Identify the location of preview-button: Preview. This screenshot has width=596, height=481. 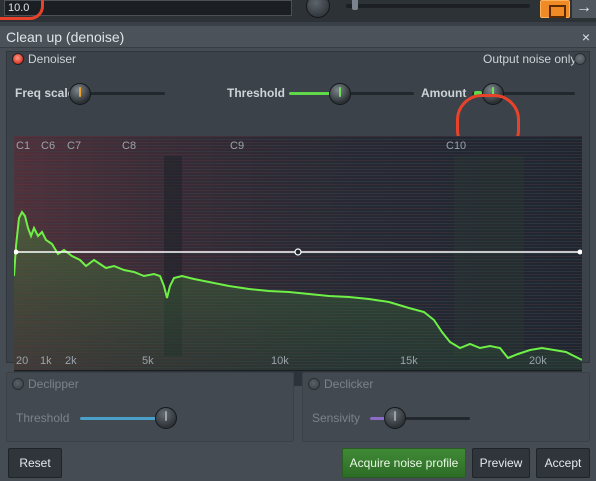
(501, 463).